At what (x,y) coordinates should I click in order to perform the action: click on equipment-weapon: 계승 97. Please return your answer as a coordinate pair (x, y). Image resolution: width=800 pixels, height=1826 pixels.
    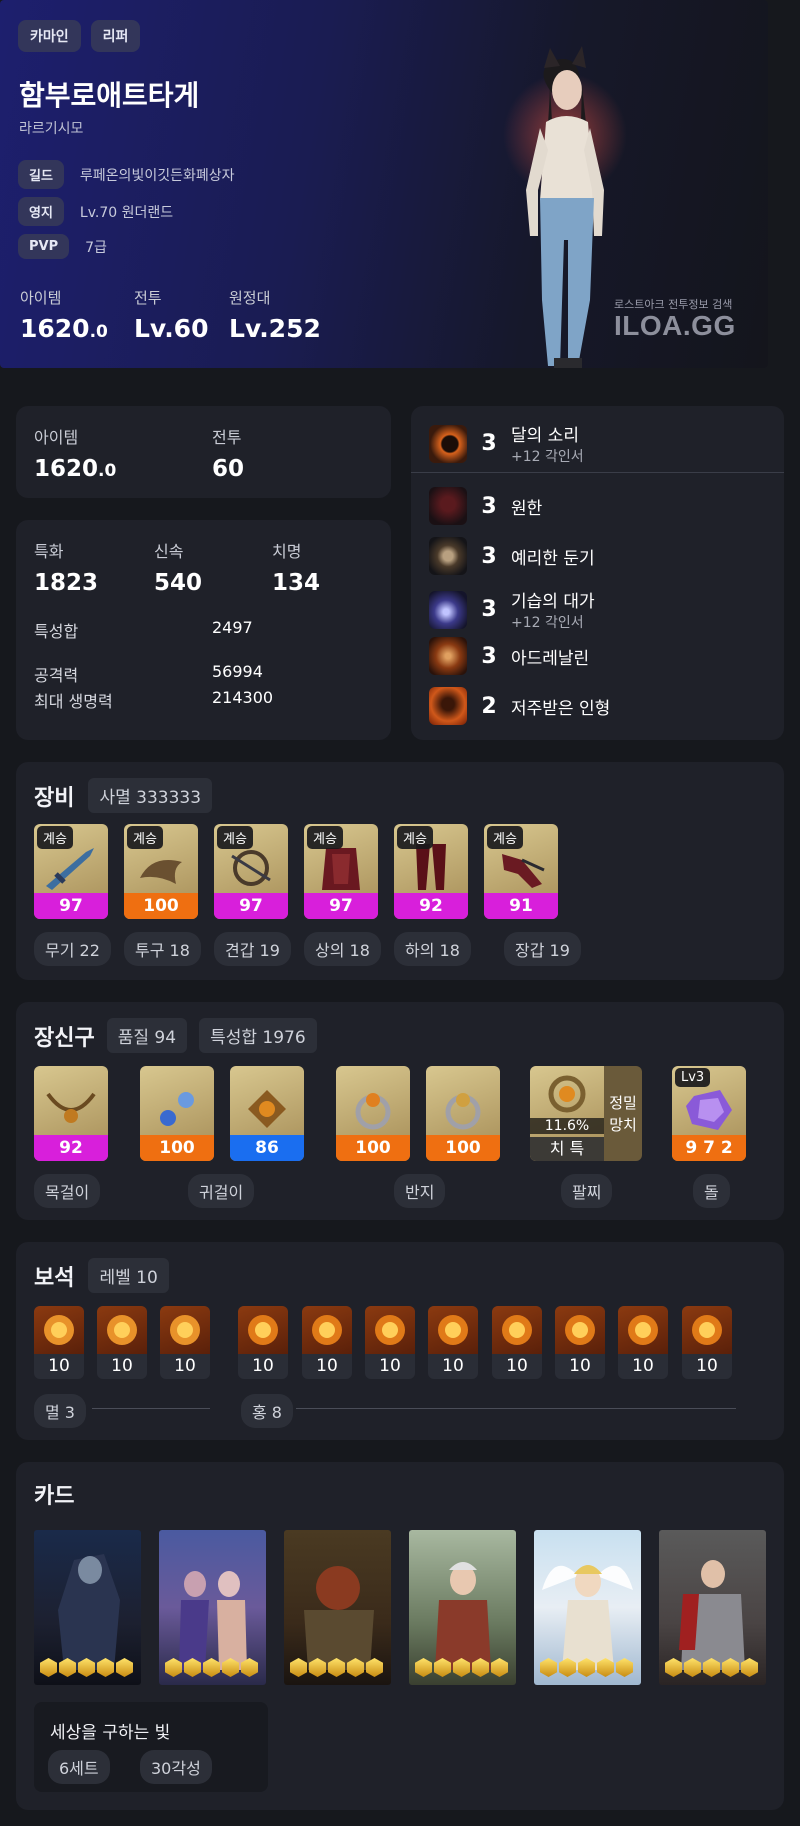
    Looking at the image, I should click on (71, 871).